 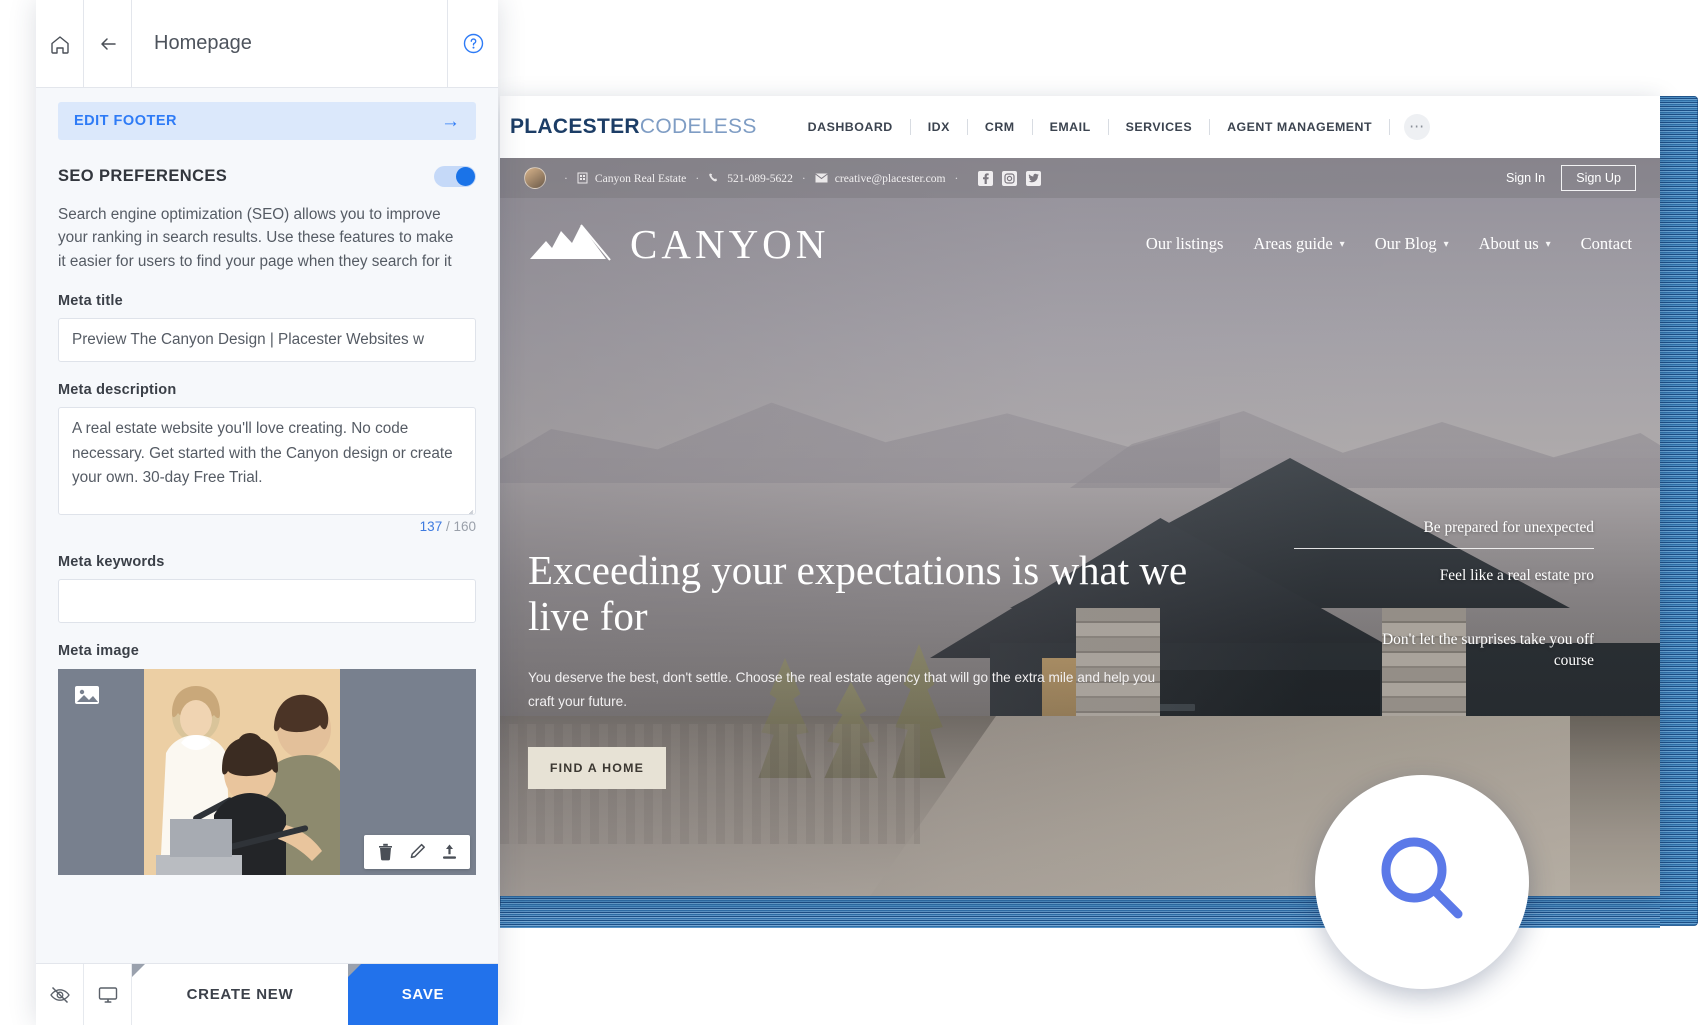 What do you see at coordinates (597, 768) in the screenshot?
I see `find-a-home-button: FIND A HOME` at bounding box center [597, 768].